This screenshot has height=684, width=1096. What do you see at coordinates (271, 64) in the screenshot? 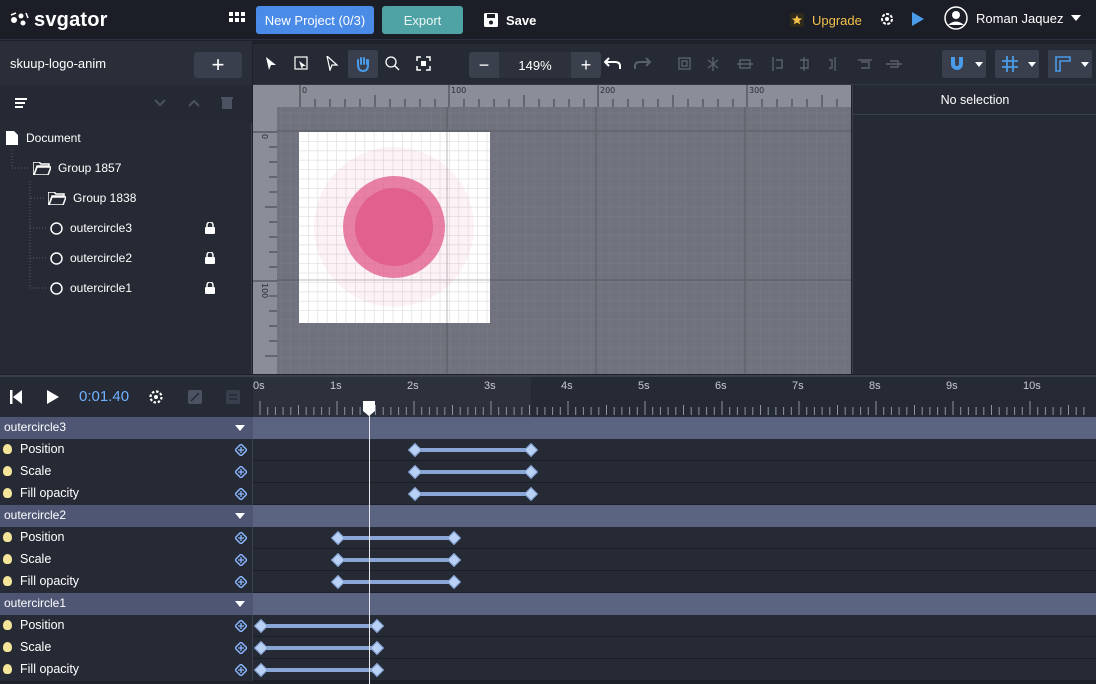
I see `select-arrow-icon` at bounding box center [271, 64].